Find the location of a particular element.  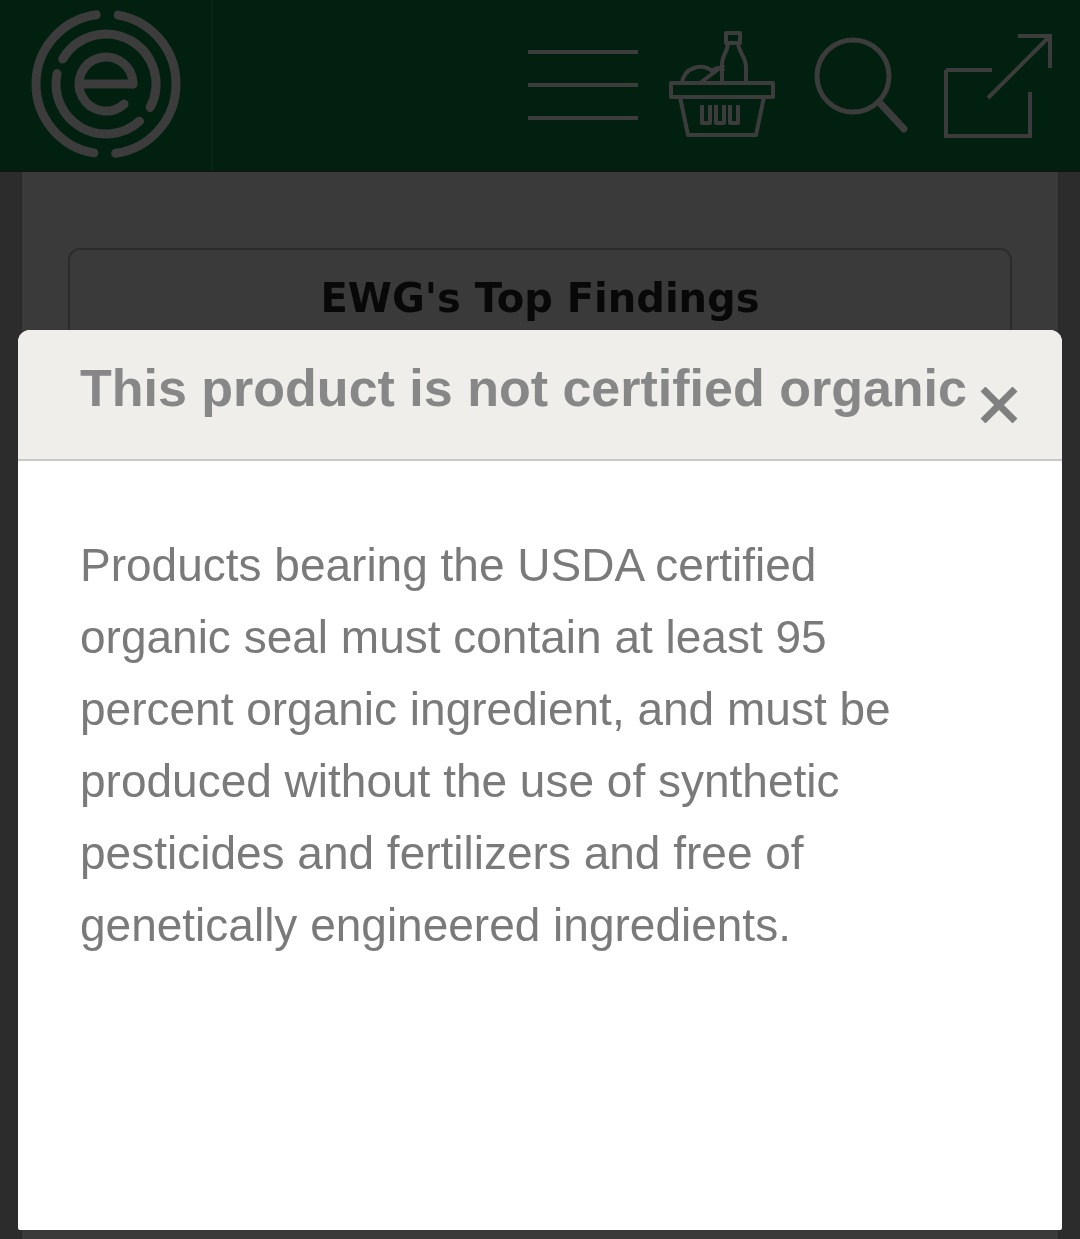

menu-icon is located at coordinates (583, 85).